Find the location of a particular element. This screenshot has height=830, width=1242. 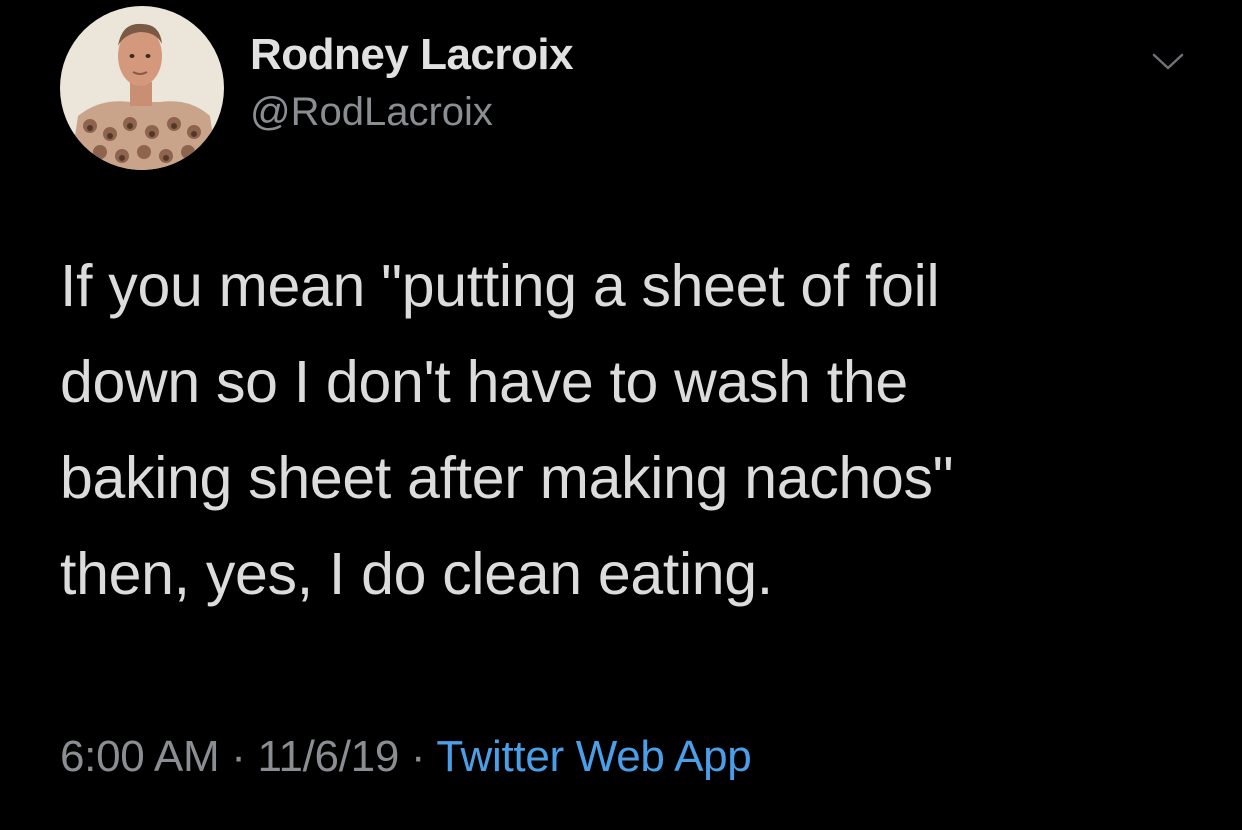

tweet-text-line: If you mean "putting a sheet of foil is located at coordinates (500, 286).